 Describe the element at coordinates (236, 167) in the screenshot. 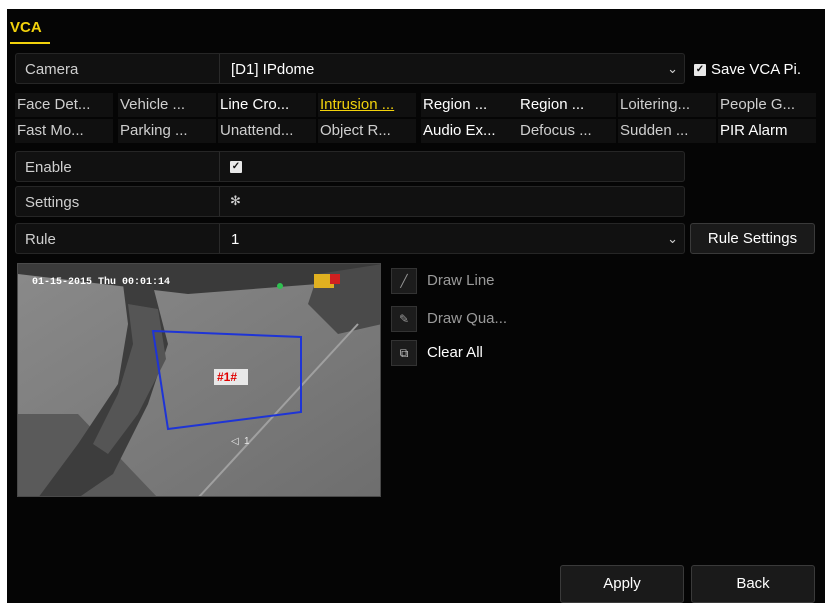

I see `enable-checkbox: ✓` at that location.